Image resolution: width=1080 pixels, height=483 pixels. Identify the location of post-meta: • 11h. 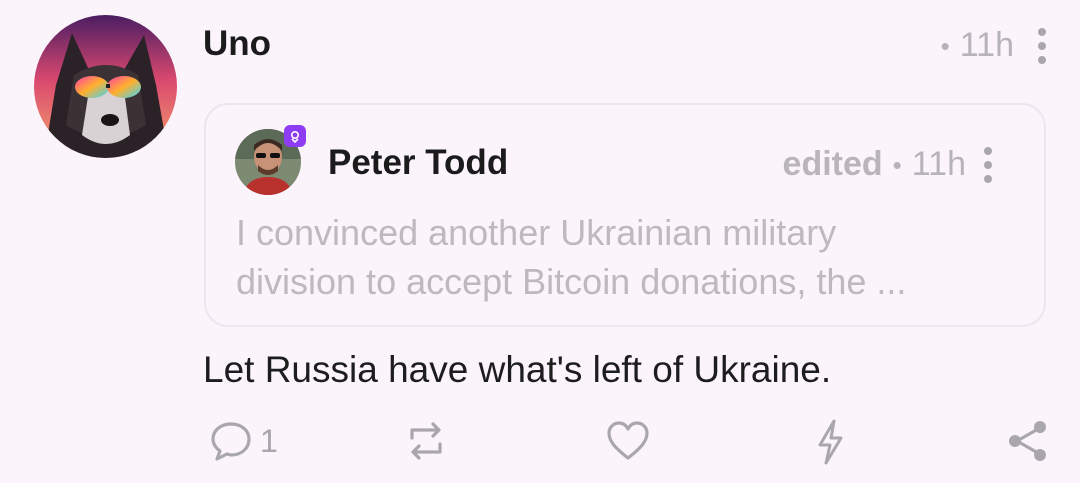
(993, 45).